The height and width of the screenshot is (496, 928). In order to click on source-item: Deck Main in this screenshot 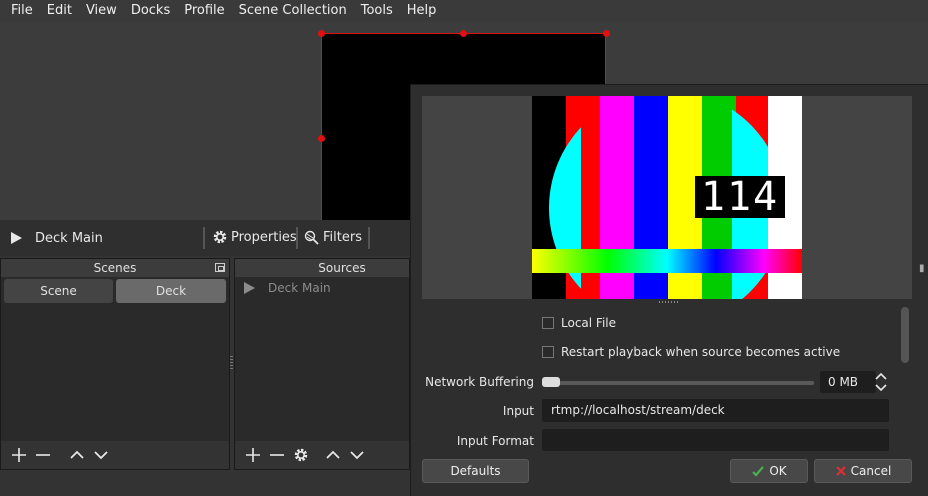, I will do `click(324, 288)`.